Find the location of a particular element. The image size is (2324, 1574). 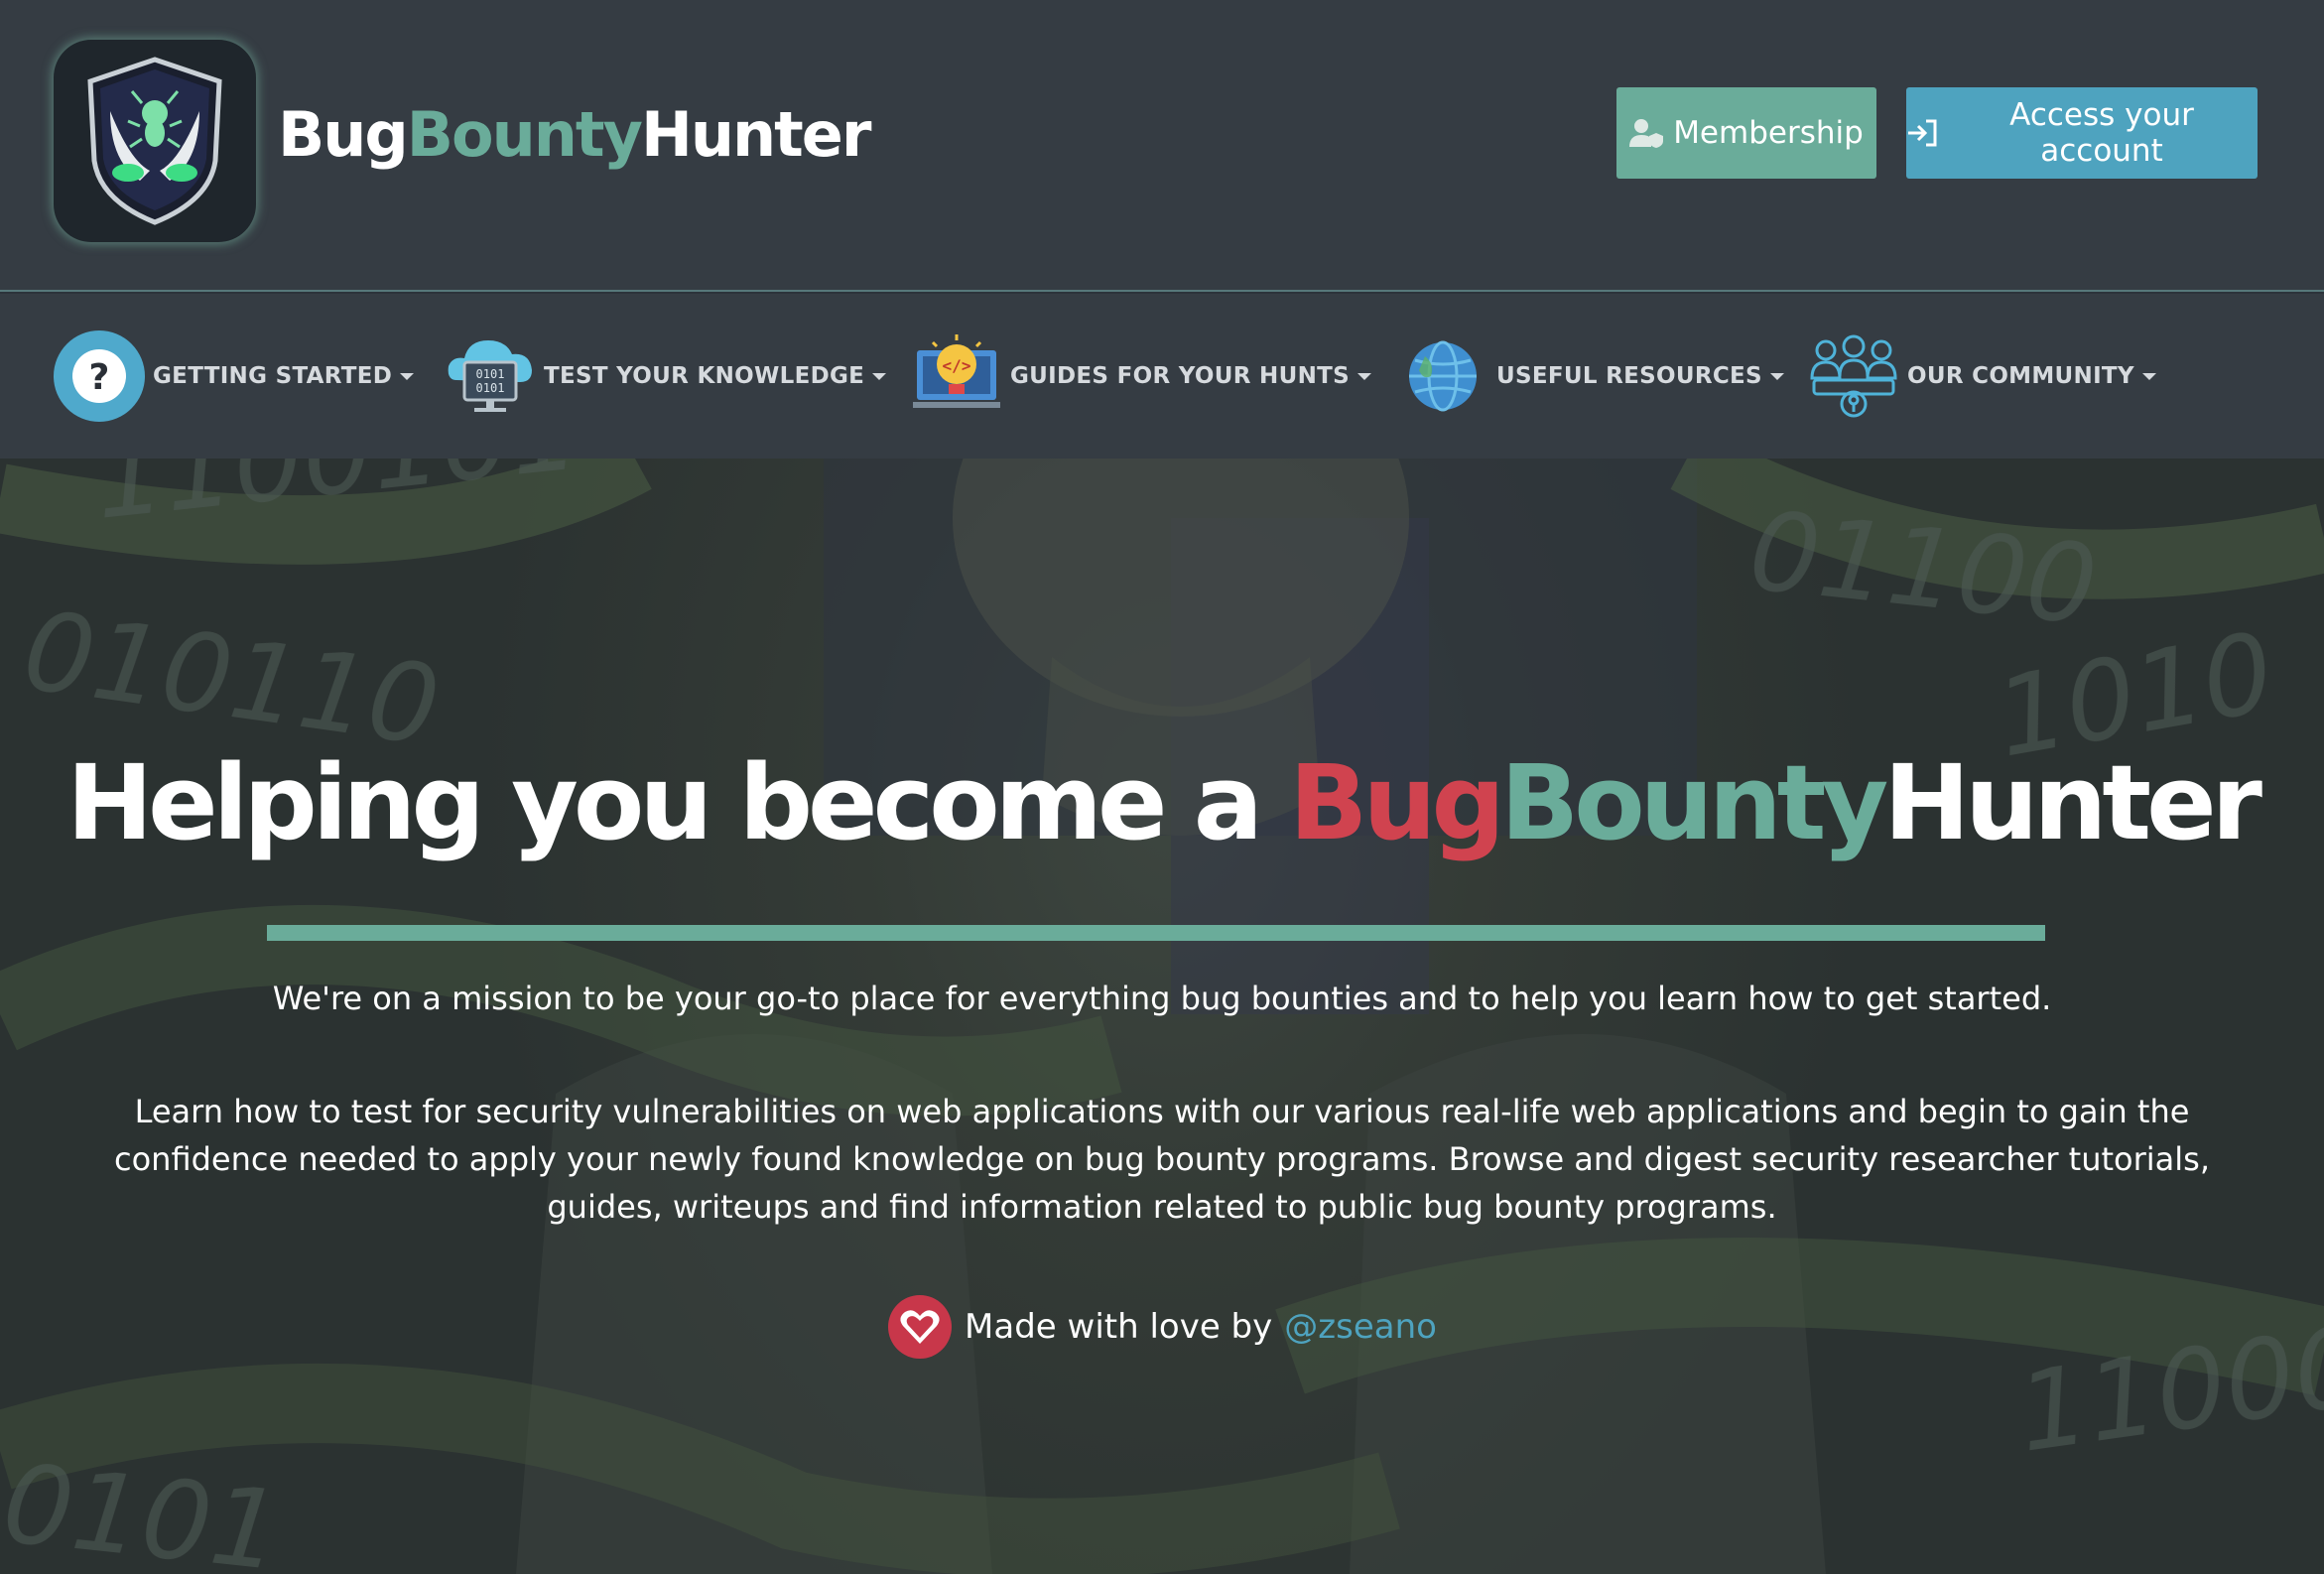

membership-label: Membership is located at coordinates (1768, 133).